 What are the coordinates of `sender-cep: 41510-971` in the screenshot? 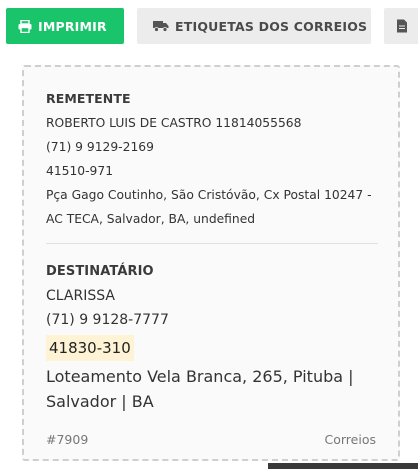 It's located at (80, 171).